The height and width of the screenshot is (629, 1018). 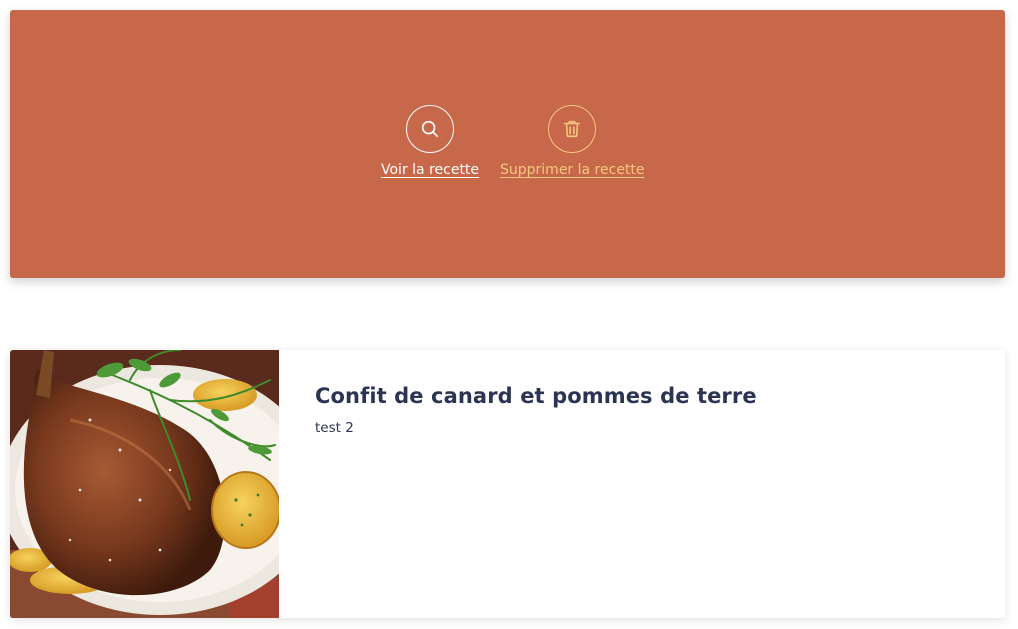 I want to click on delete-recipe-link: Supprimer la recette, so click(x=572, y=141).